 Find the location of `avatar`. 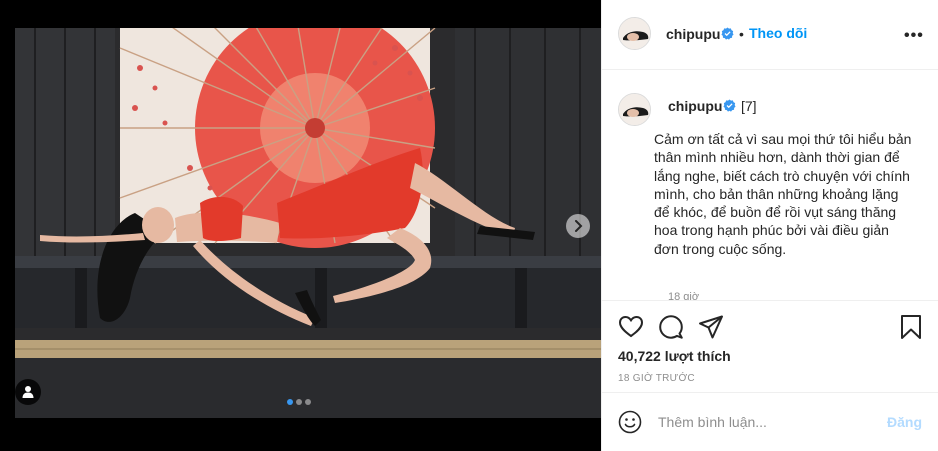

avatar is located at coordinates (634, 33).